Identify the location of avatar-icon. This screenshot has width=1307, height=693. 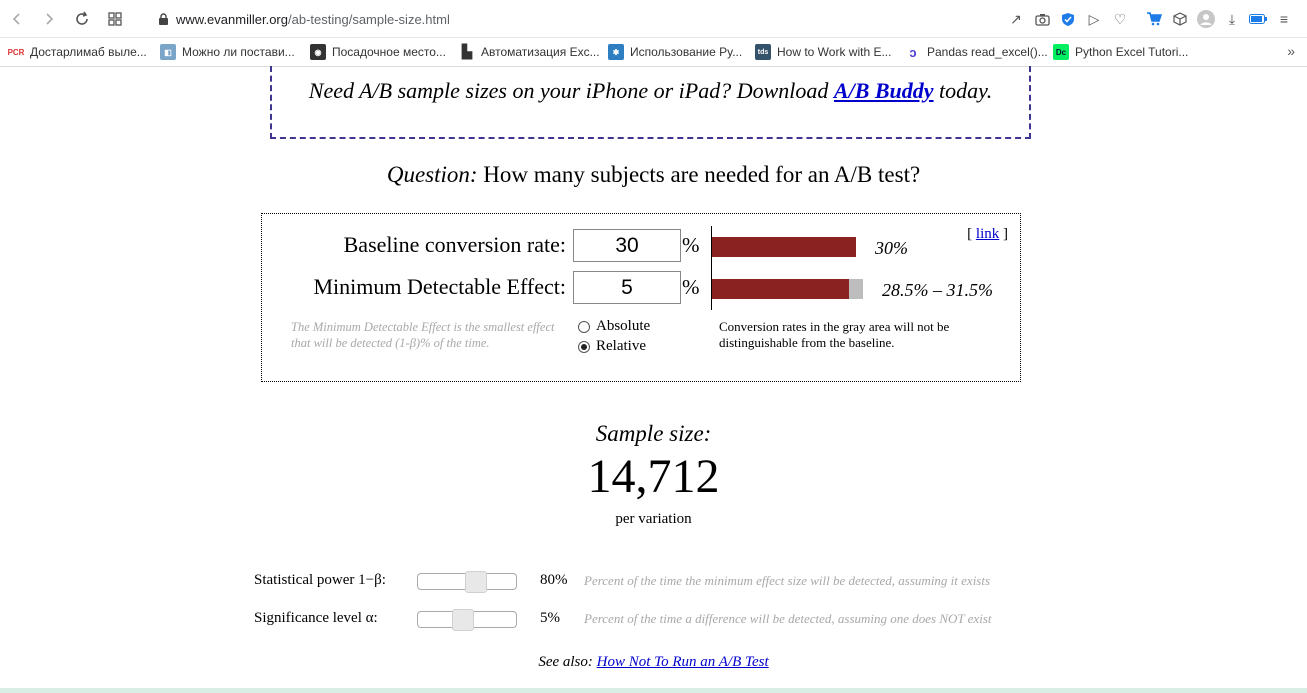
(1206, 19).